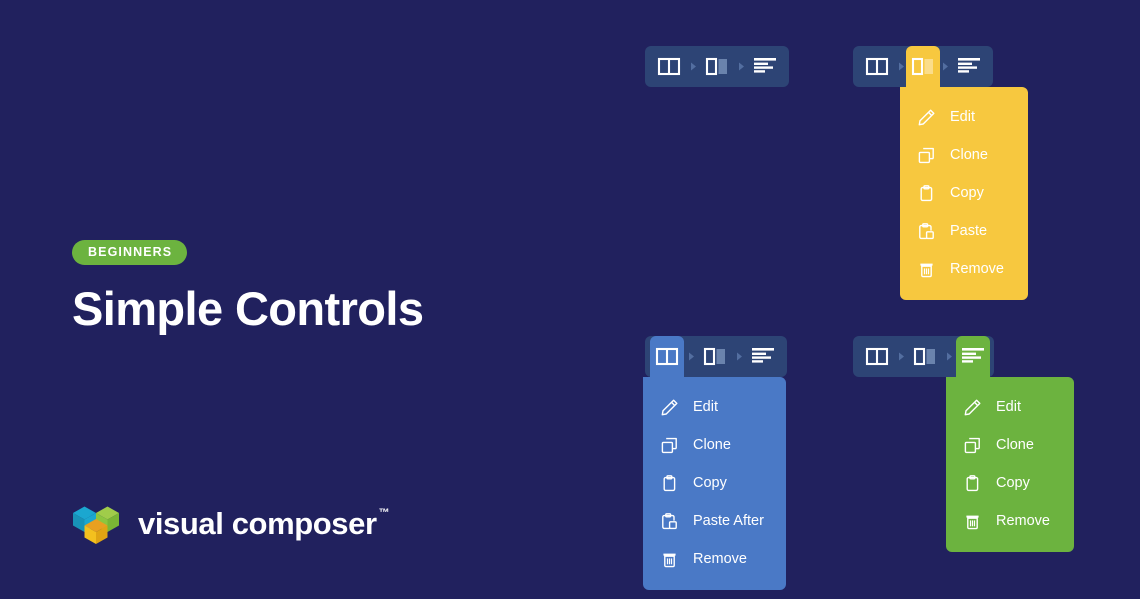 The image size is (1140, 599). I want to click on trademark-mark: ™, so click(384, 513).